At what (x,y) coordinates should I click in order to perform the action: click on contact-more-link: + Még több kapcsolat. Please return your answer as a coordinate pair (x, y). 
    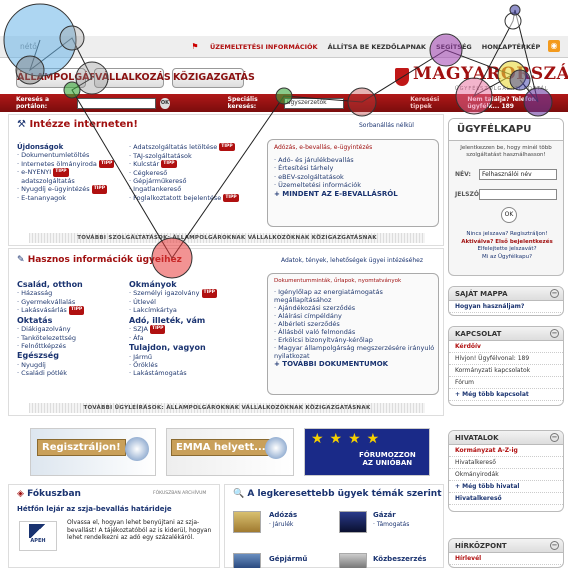
    Looking at the image, I should click on (506, 395).